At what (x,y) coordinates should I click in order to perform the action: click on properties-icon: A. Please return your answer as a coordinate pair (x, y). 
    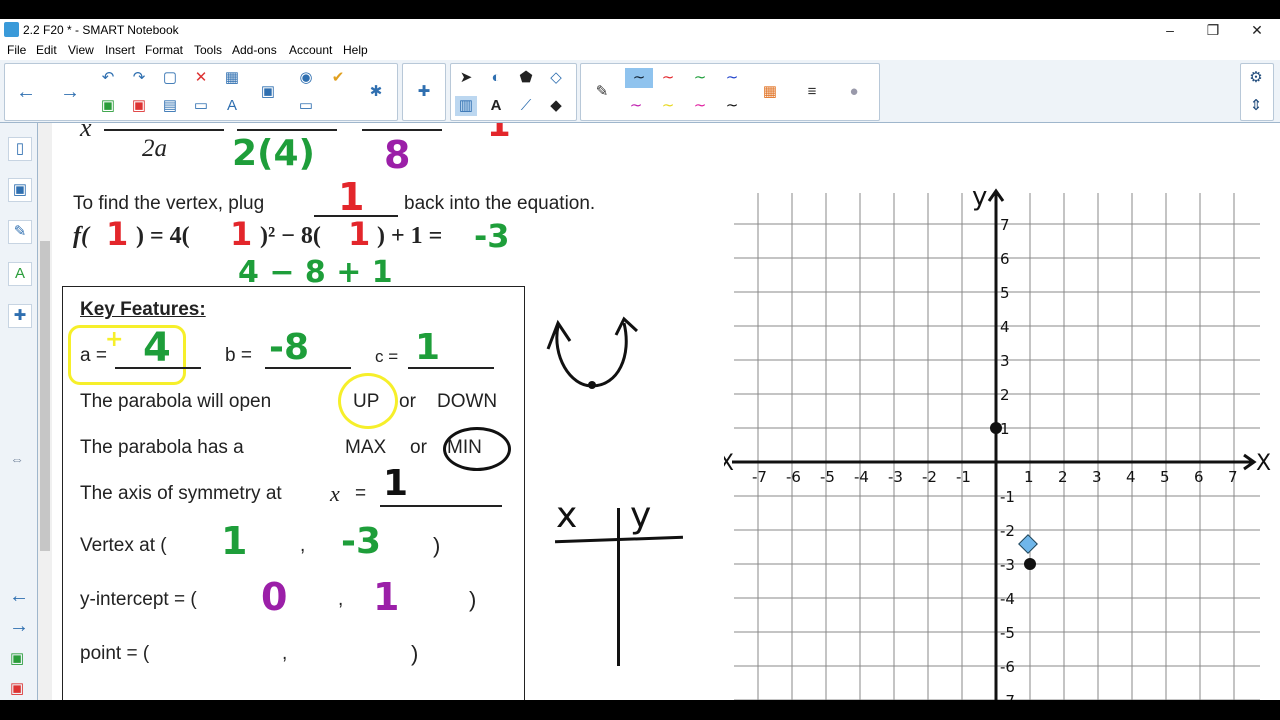
    Looking at the image, I should click on (20, 274).